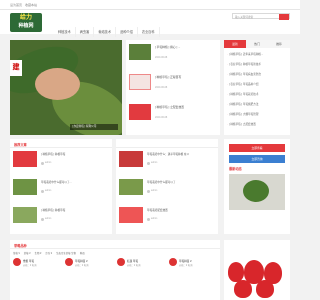 The height and width of the screenshot is (300, 320). I want to click on tab-latest: 最新, so click(235, 44).